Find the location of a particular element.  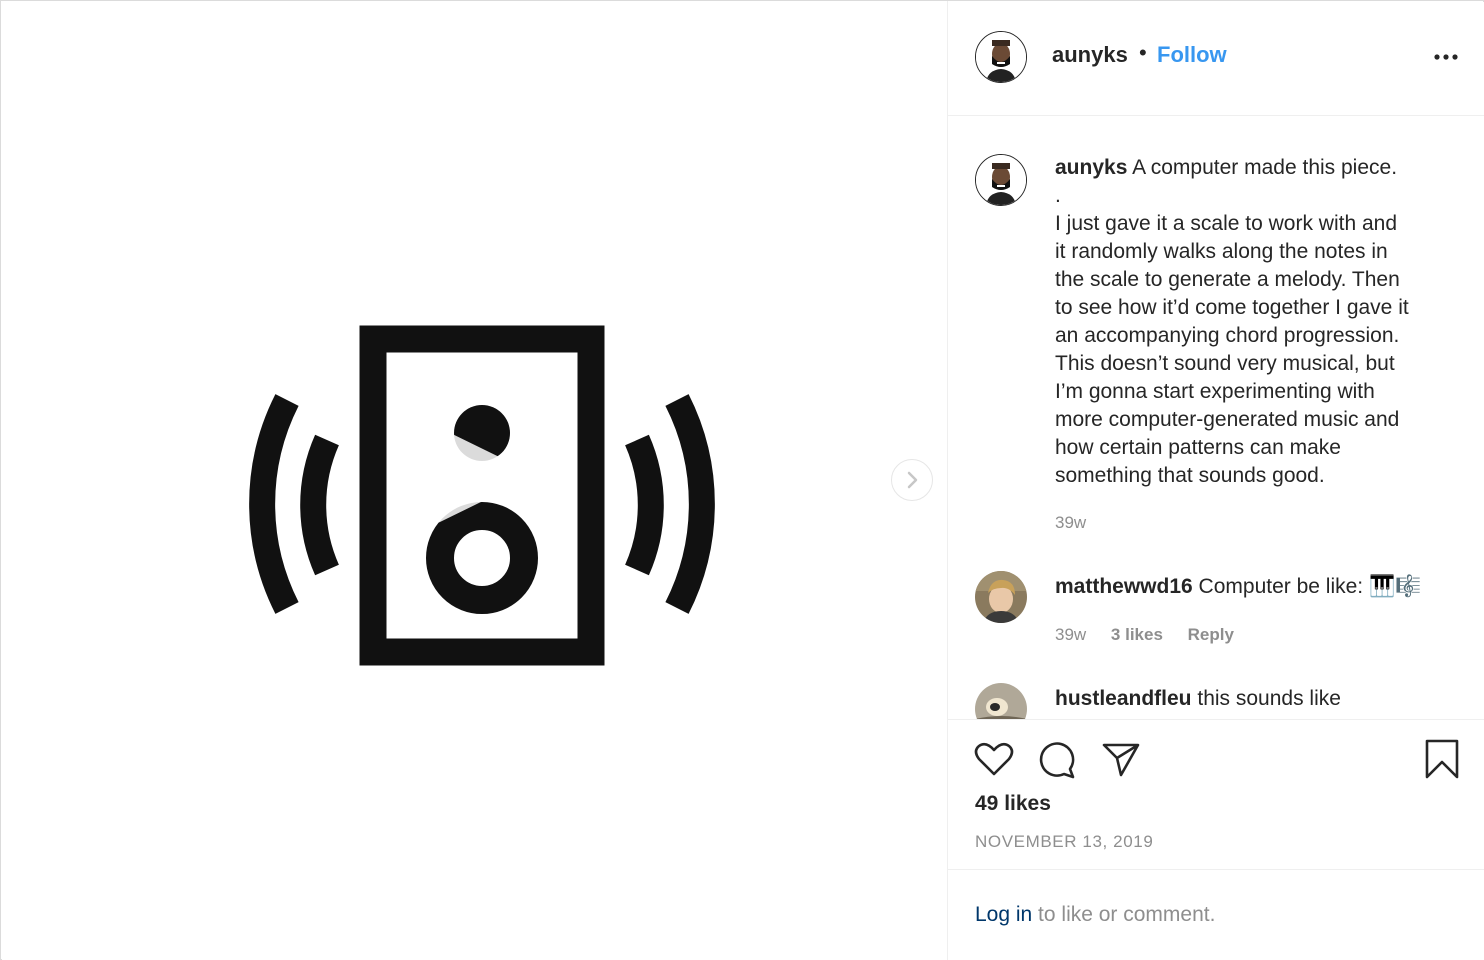

login-prompt: Log in to like or comment. is located at coordinates (1095, 915).